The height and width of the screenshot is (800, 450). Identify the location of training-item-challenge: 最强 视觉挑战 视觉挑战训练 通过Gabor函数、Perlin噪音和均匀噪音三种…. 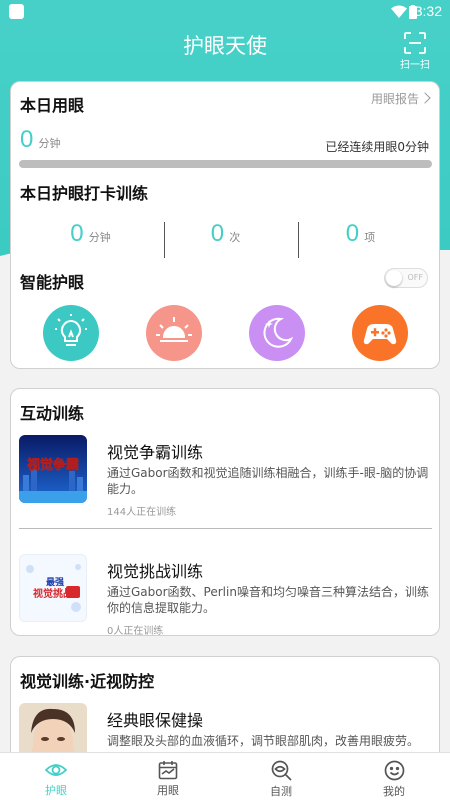
(226, 604).